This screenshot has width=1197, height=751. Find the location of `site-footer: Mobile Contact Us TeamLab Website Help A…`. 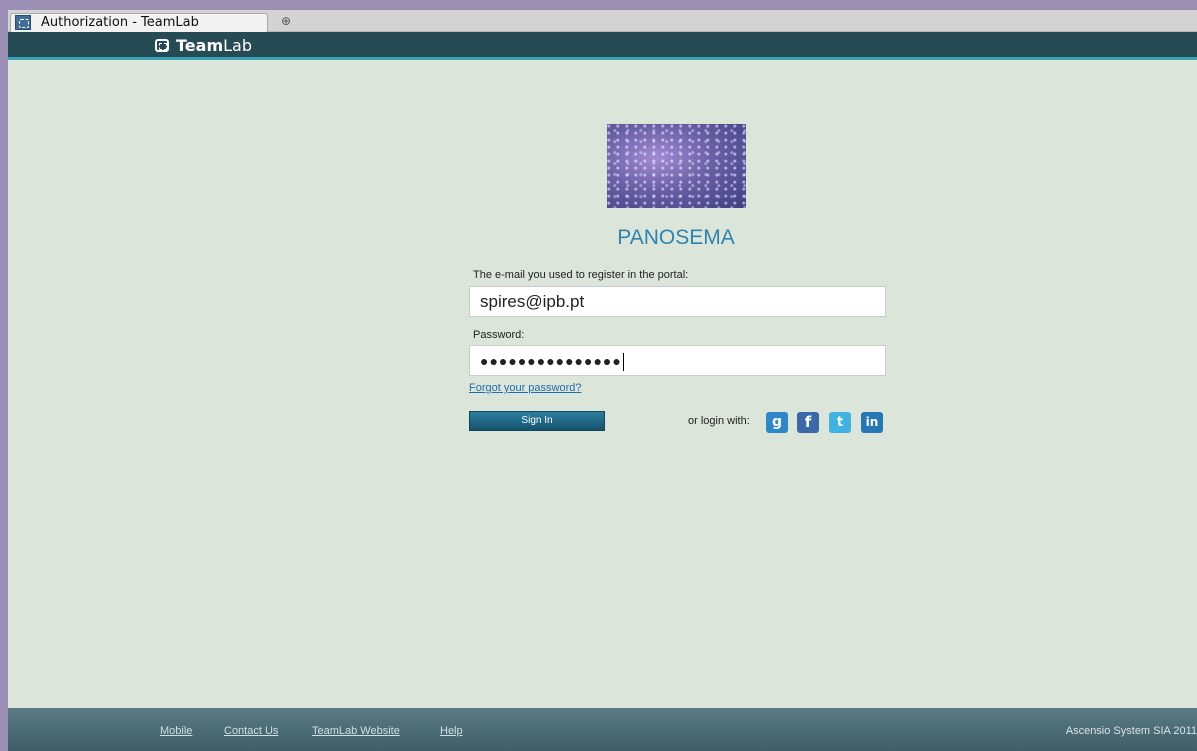

site-footer: Mobile Contact Us TeamLab Website Help A… is located at coordinates (602, 729).